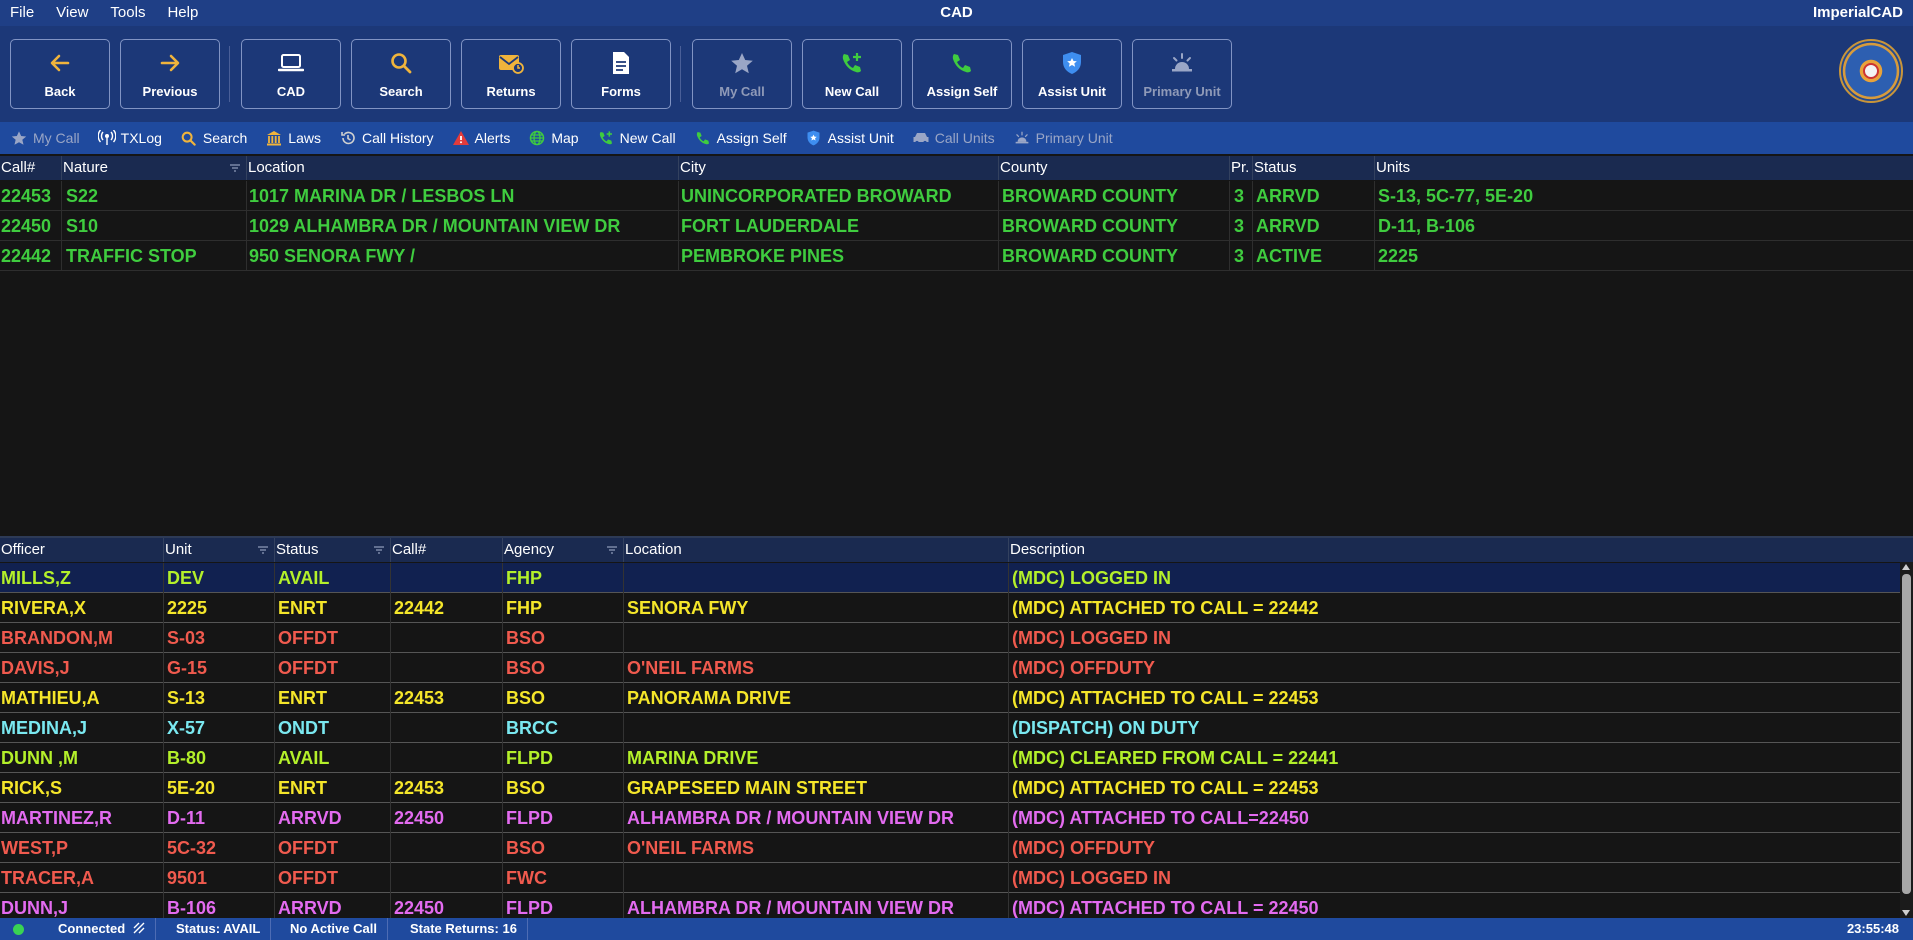 This screenshot has width=1913, height=940. What do you see at coordinates (127, 12) in the screenshot?
I see `menu-tools: Tools` at bounding box center [127, 12].